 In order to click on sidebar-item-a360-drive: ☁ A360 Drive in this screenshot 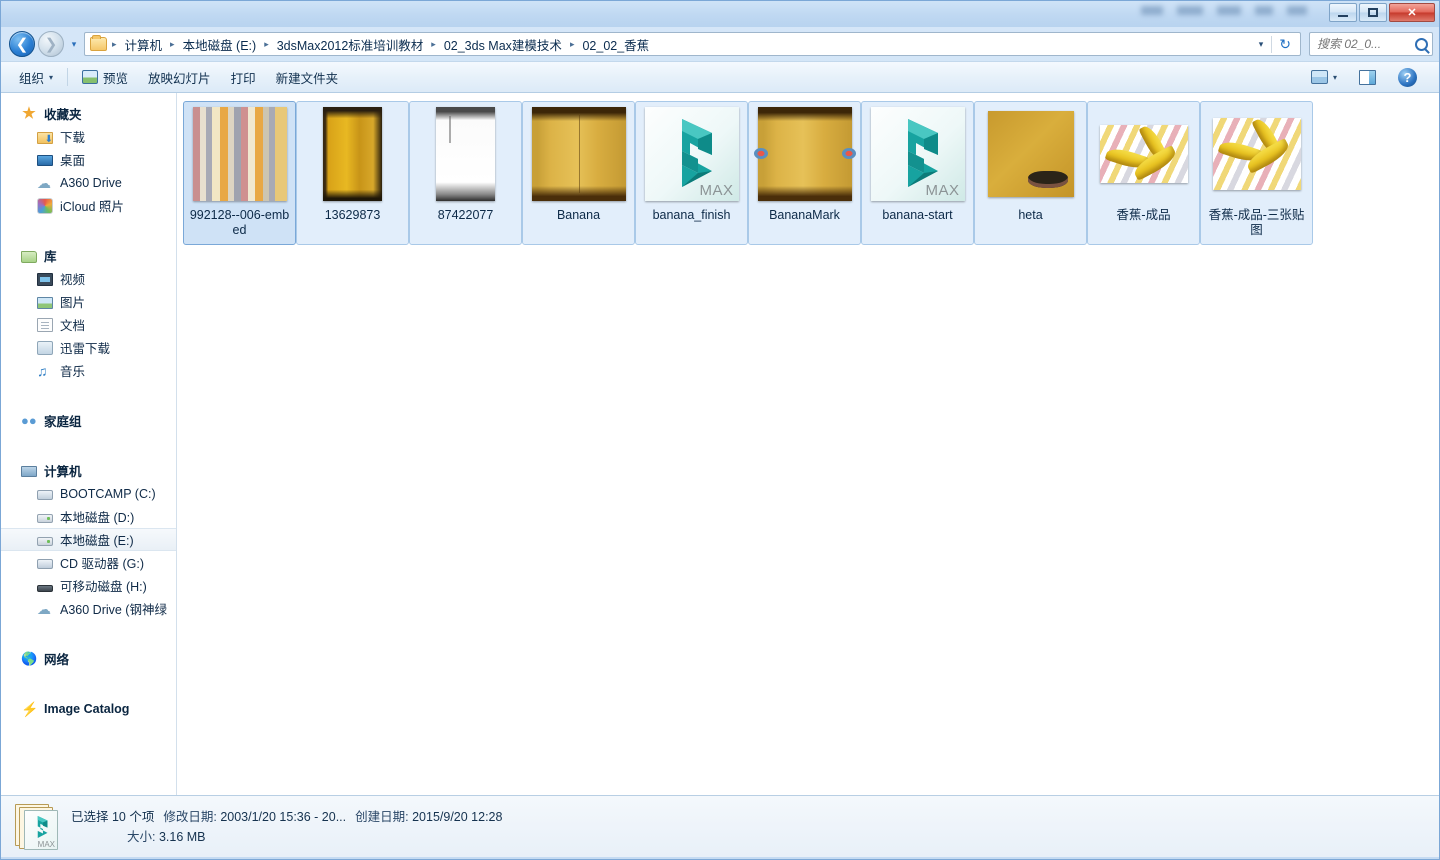, I will do `click(88, 182)`.